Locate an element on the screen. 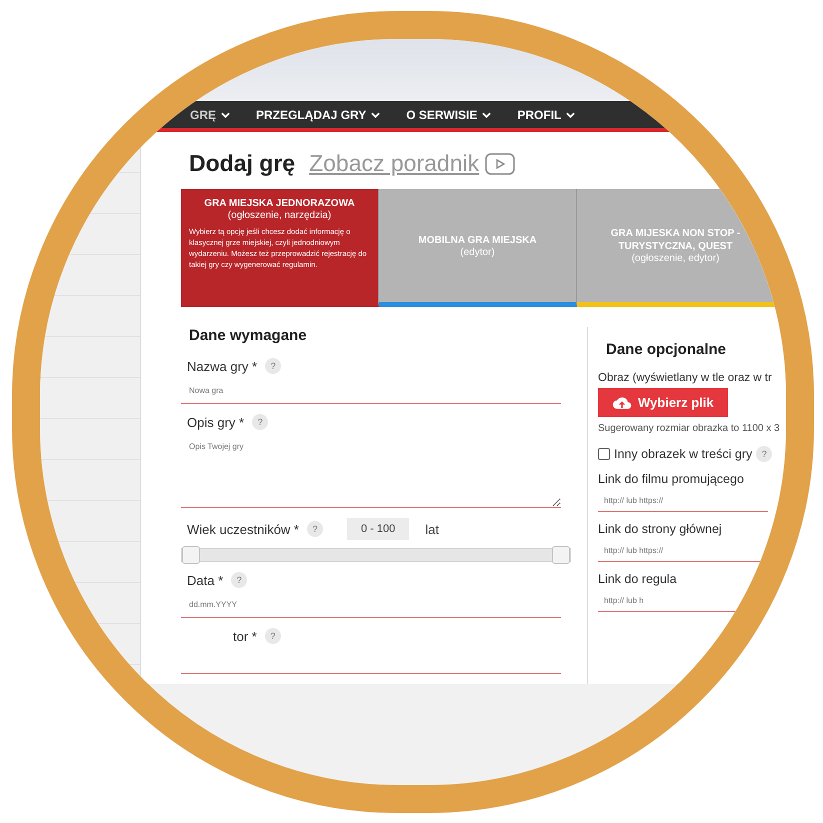 This screenshot has width=823, height=823. tab-title: GRA MIJESKA NON STOP - TURYSTYCZNA, QUEST is located at coordinates (676, 240).